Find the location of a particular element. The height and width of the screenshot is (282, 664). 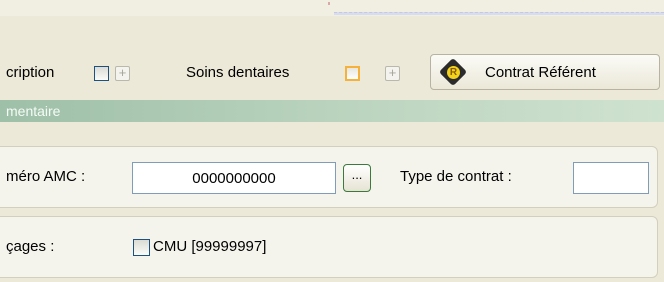

soins-dentaires-label: Soins dentaires is located at coordinates (238, 72).